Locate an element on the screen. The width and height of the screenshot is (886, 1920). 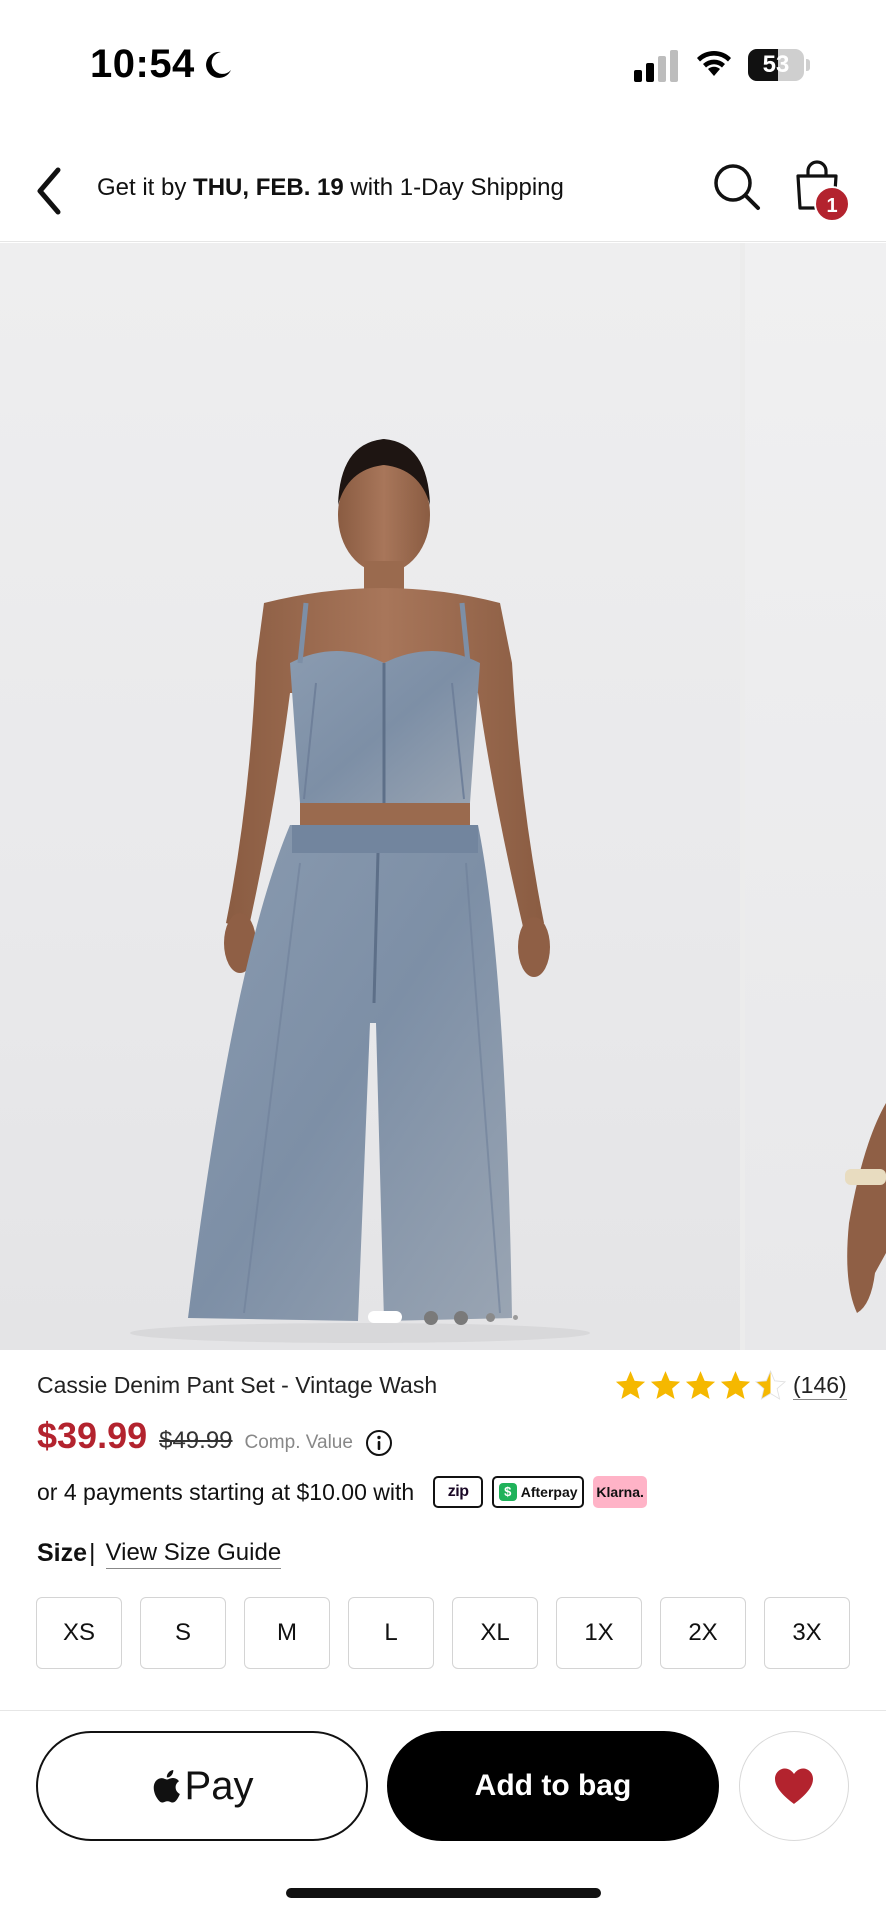
wifi-icon is located at coordinates (714, 63).